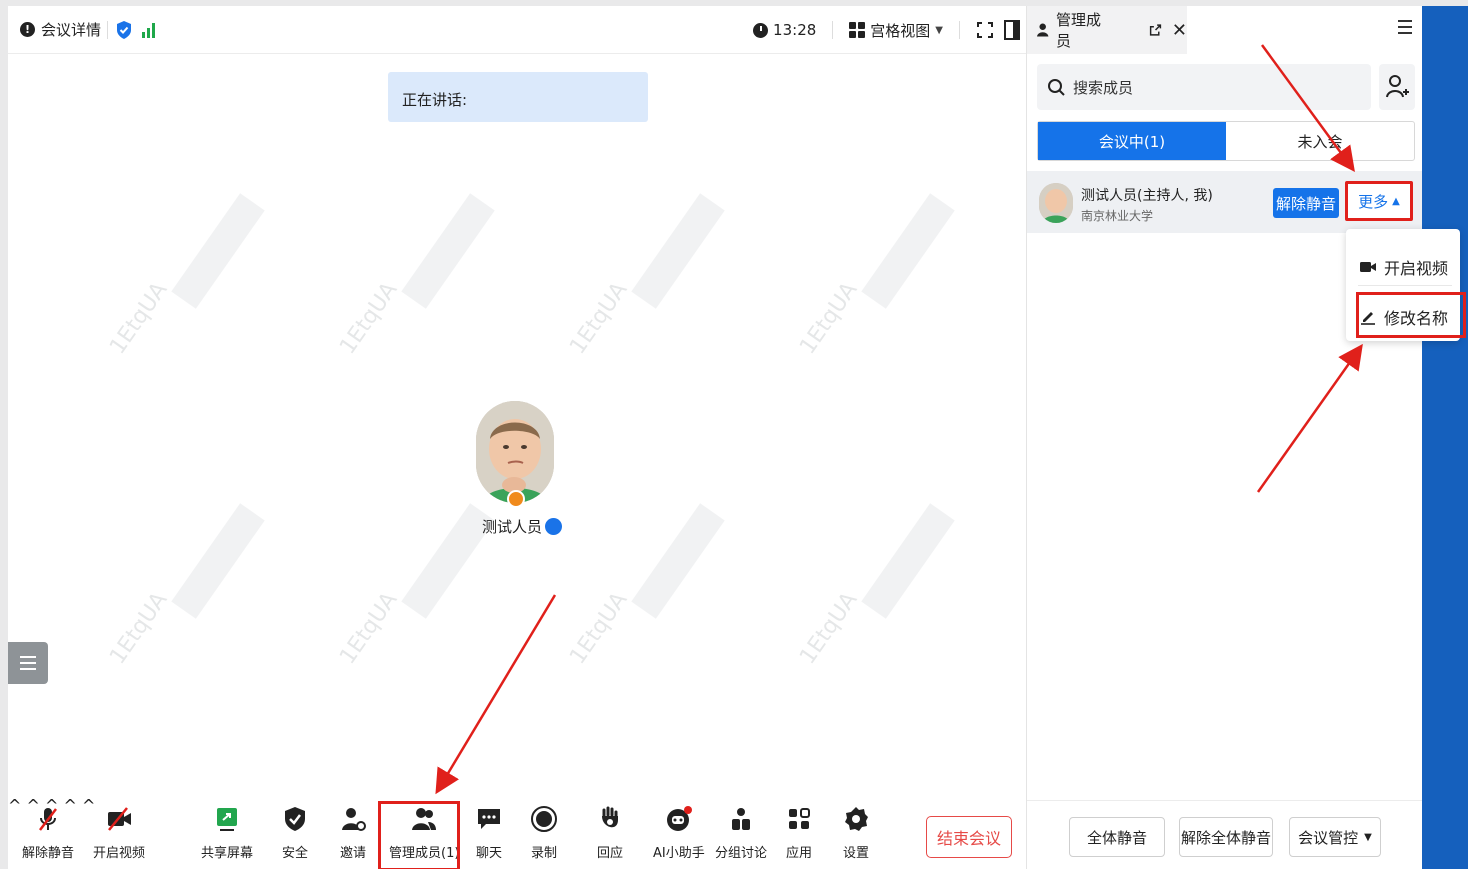 The height and width of the screenshot is (869, 1468). I want to click on menu-item-start-video: 开启视频, so click(1404, 267).